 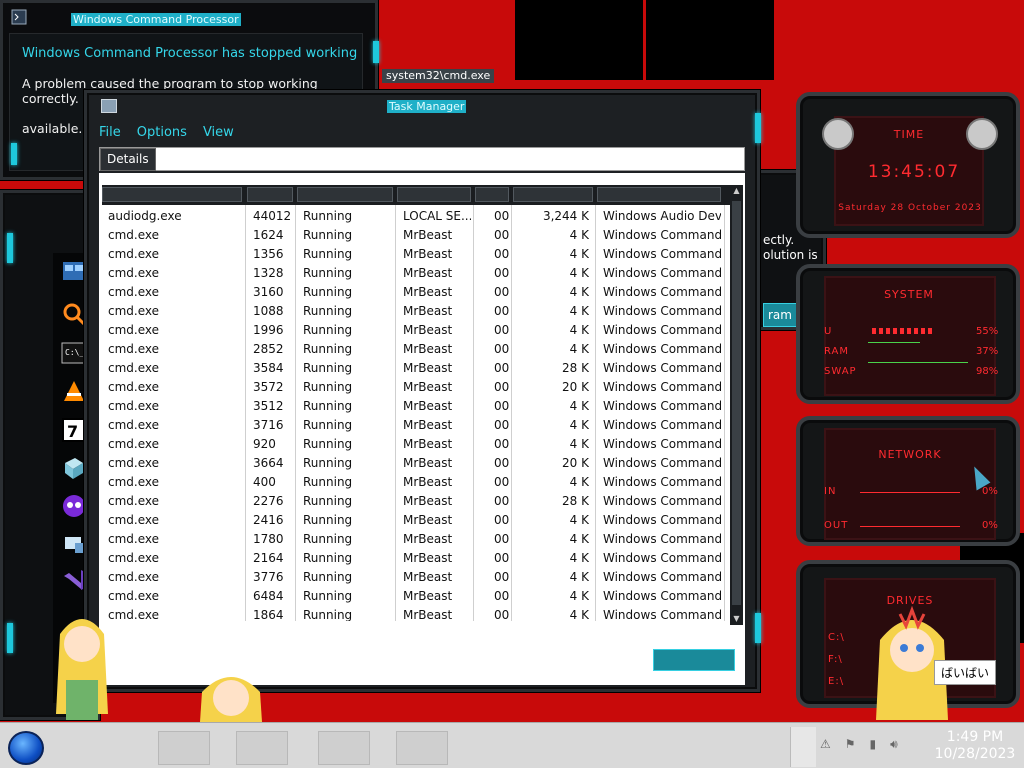 What do you see at coordinates (840, 371) in the screenshot?
I see `system-label-swap: SWAP` at bounding box center [840, 371].